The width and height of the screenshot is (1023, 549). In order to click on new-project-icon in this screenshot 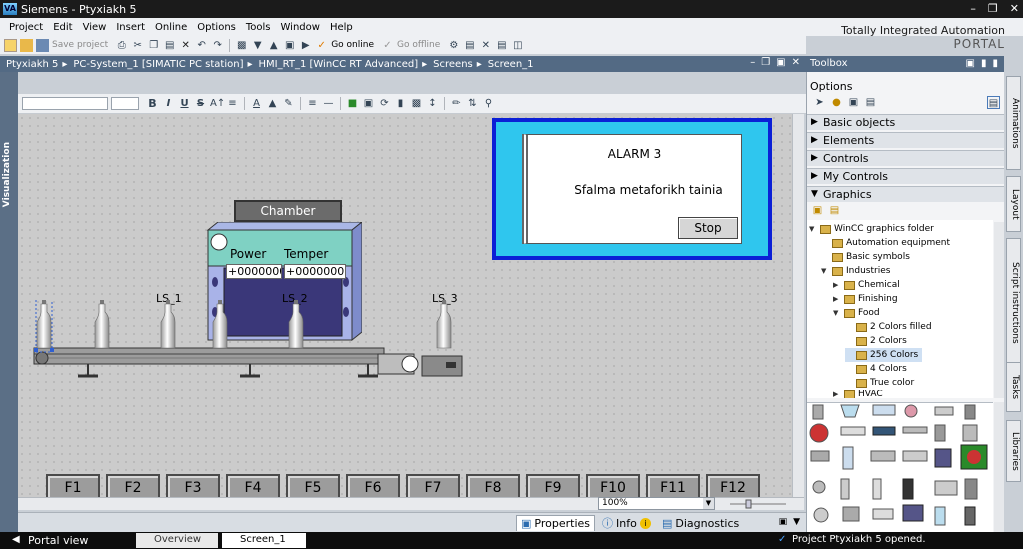, I will do `click(10, 45)`.